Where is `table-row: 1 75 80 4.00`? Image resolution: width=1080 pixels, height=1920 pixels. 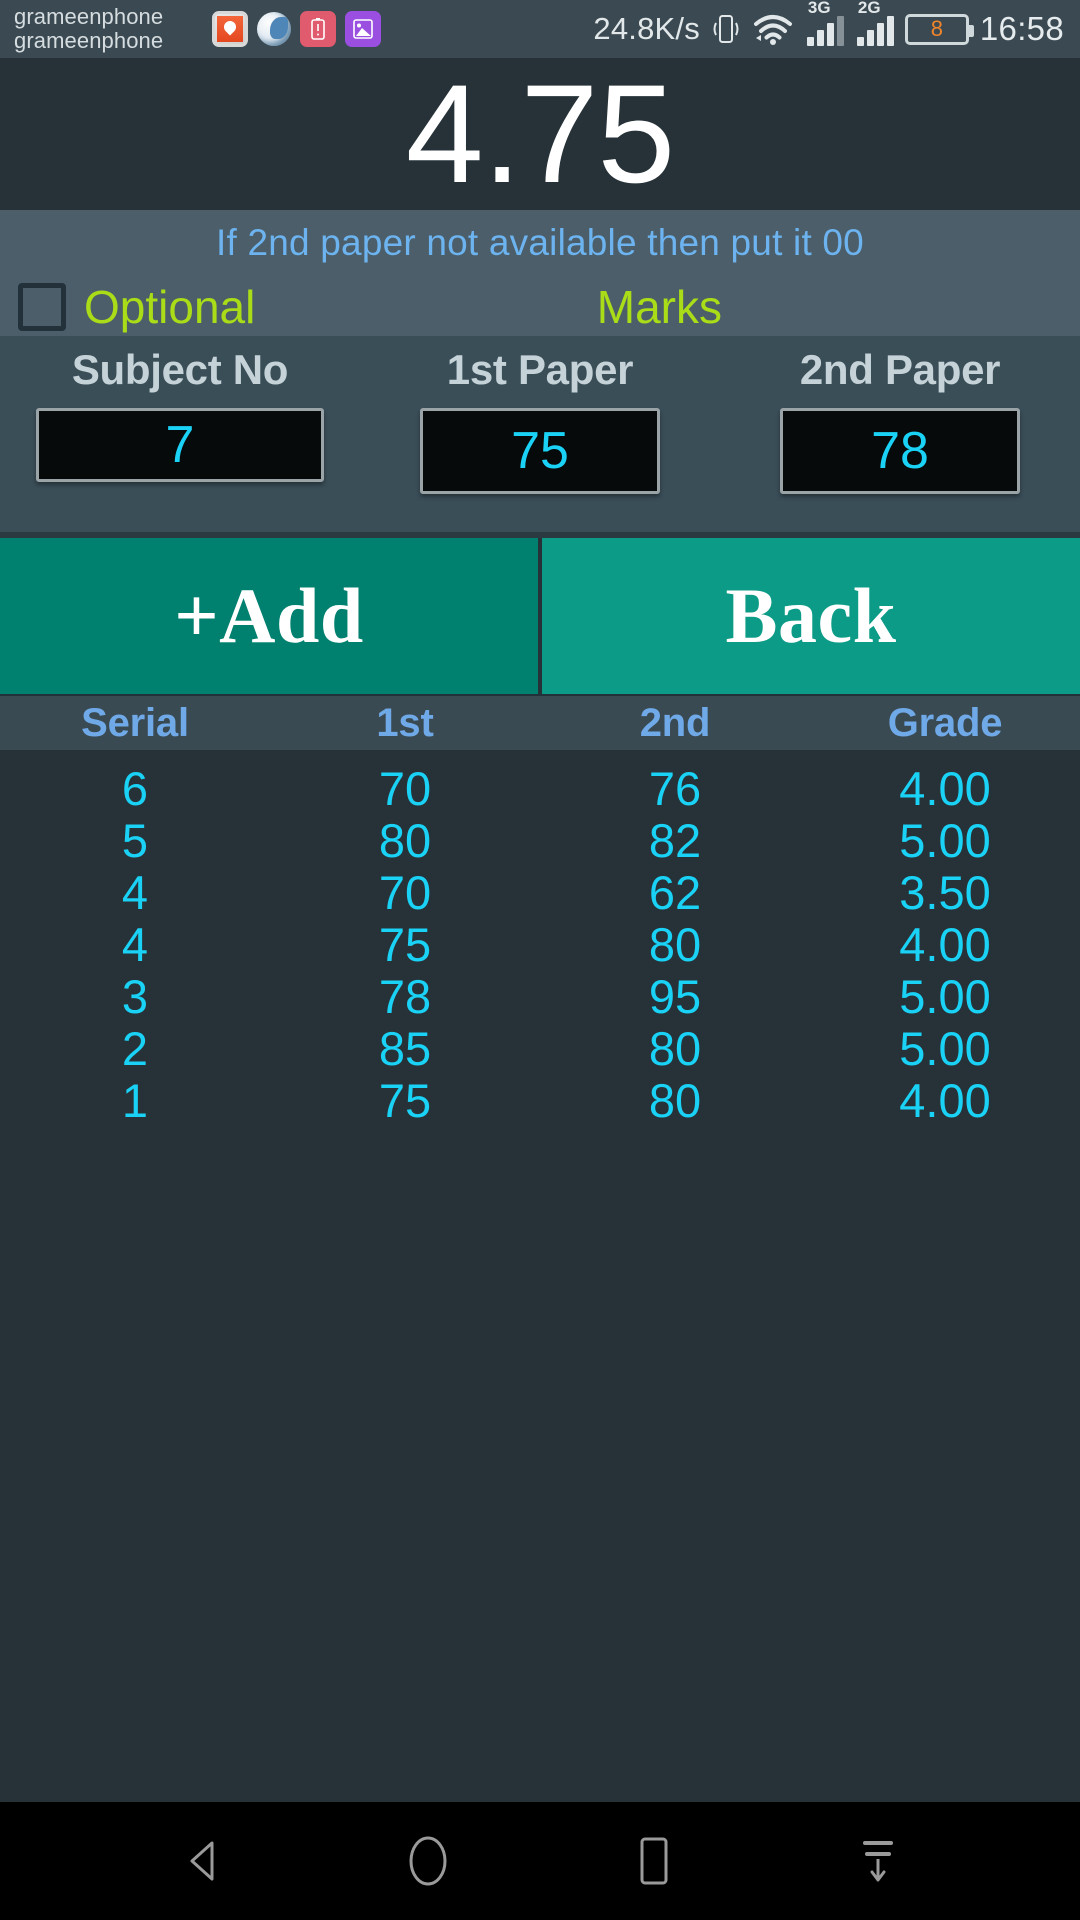 table-row: 1 75 80 4.00 is located at coordinates (540, 1100).